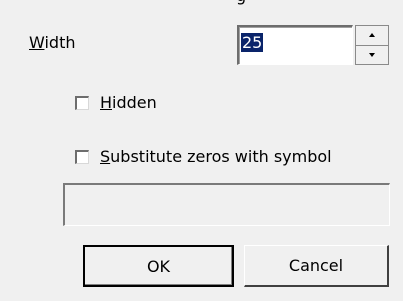 The width and height of the screenshot is (403, 301). What do you see at coordinates (158, 266) in the screenshot?
I see `ok-button: OK` at bounding box center [158, 266].